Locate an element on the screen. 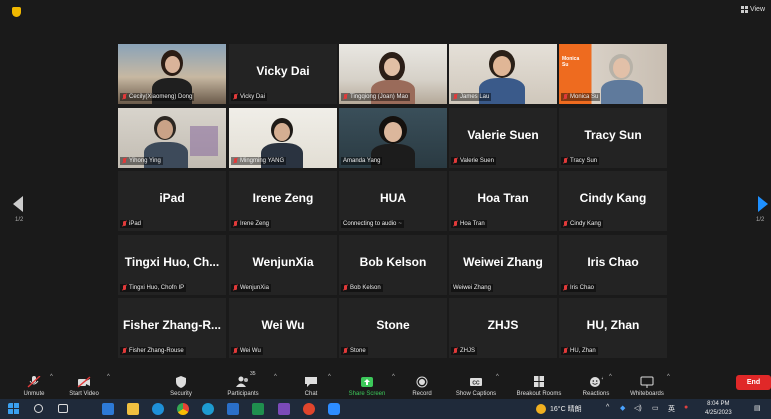 Image resolution: width=771 pixels, height=419 pixels. participant-name: Tingxi Huo, Chofn IP is located at coordinates (157, 288).